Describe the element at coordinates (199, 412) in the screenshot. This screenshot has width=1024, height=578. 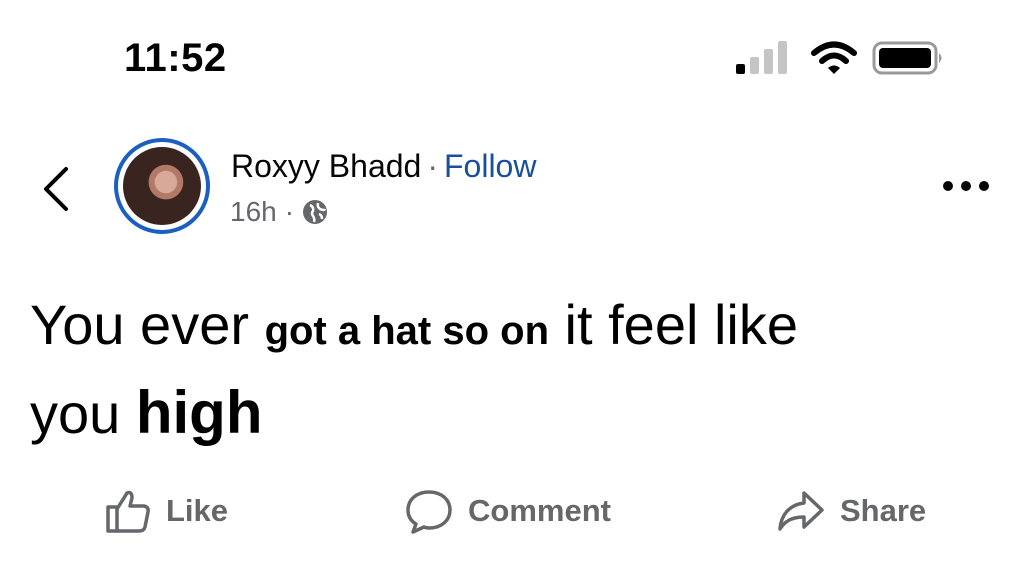
I see `post-text-part: high` at that location.